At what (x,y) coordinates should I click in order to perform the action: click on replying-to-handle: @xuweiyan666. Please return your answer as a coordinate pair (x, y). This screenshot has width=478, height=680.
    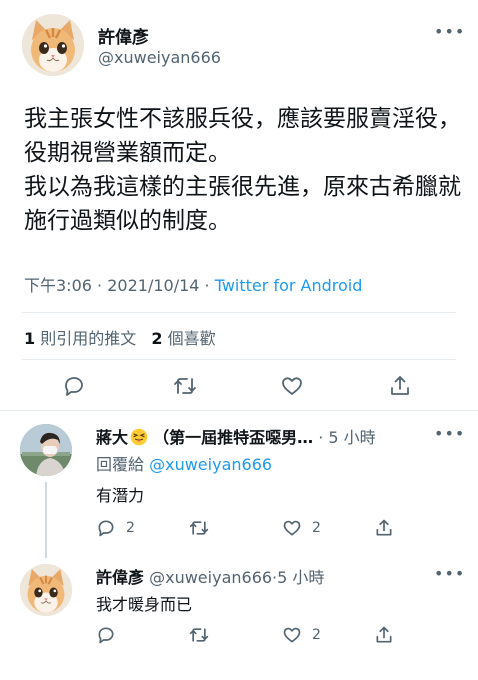
    Looking at the image, I should click on (210, 464).